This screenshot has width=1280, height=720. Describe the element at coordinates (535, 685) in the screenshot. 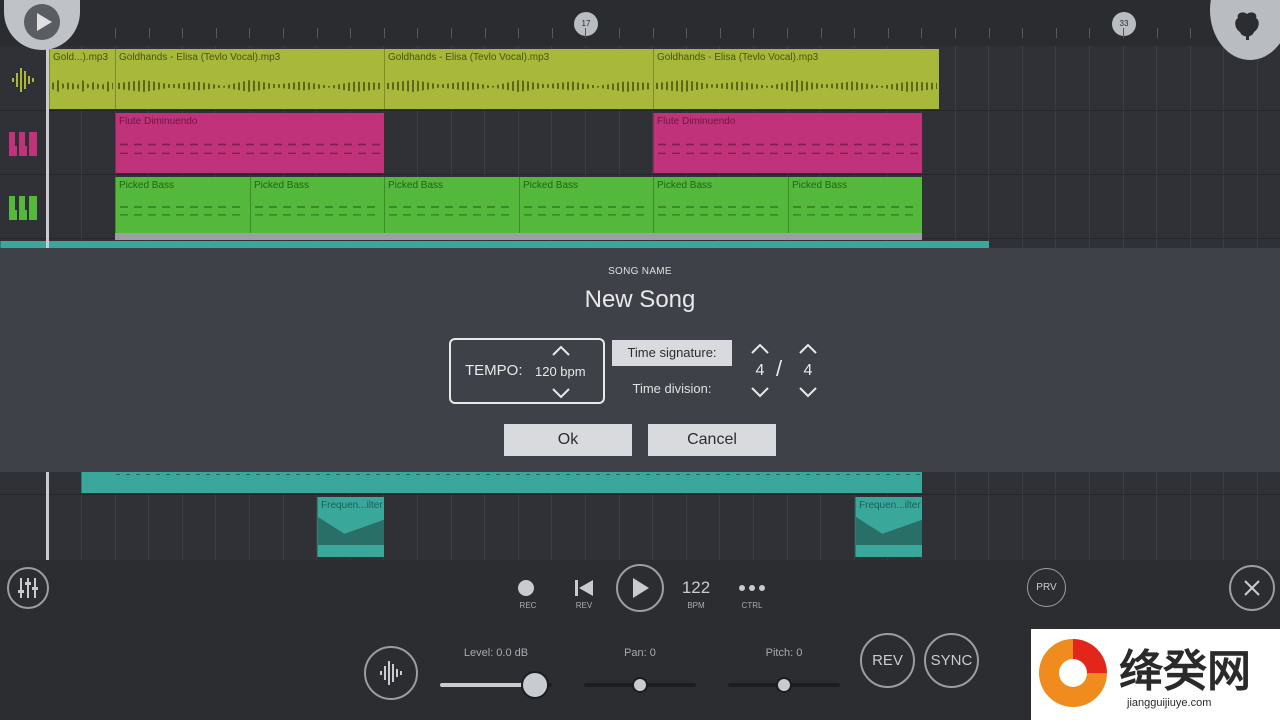

I see `level-slider-knob` at that location.